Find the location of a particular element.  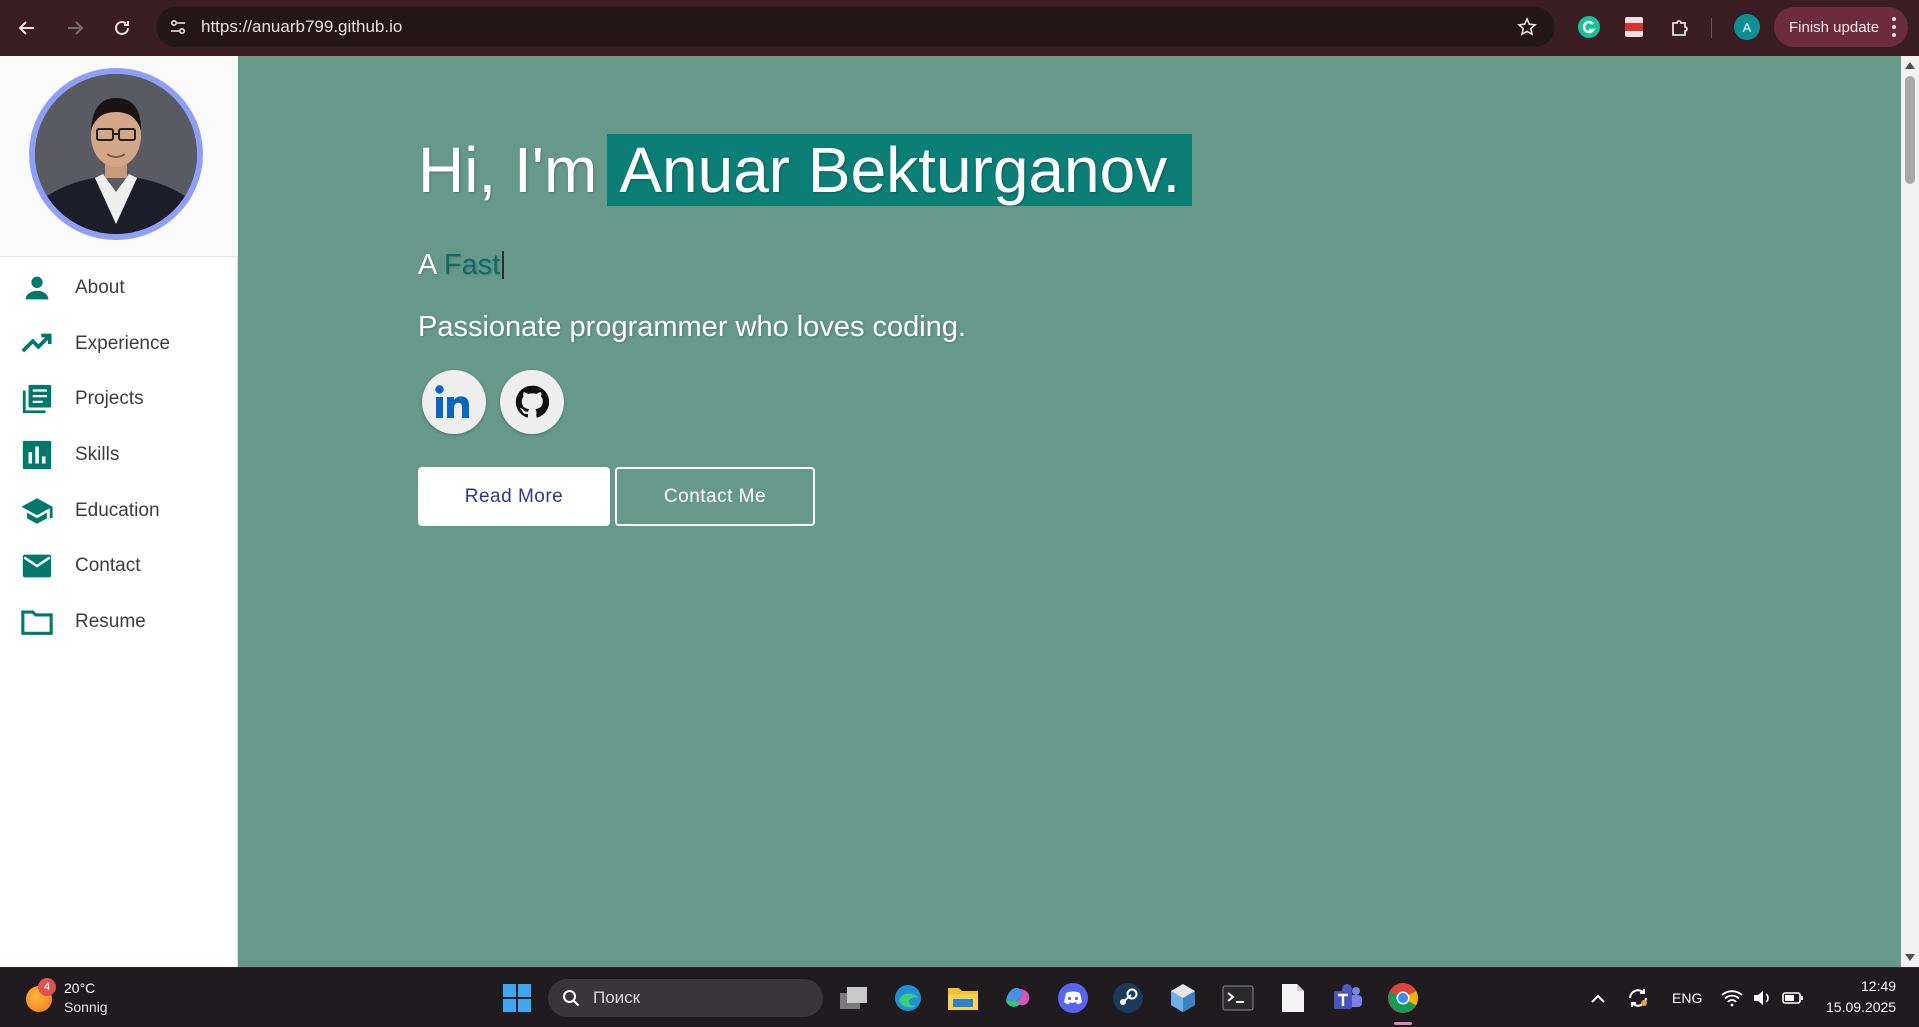

taskbar-discord is located at coordinates (1073, 998).